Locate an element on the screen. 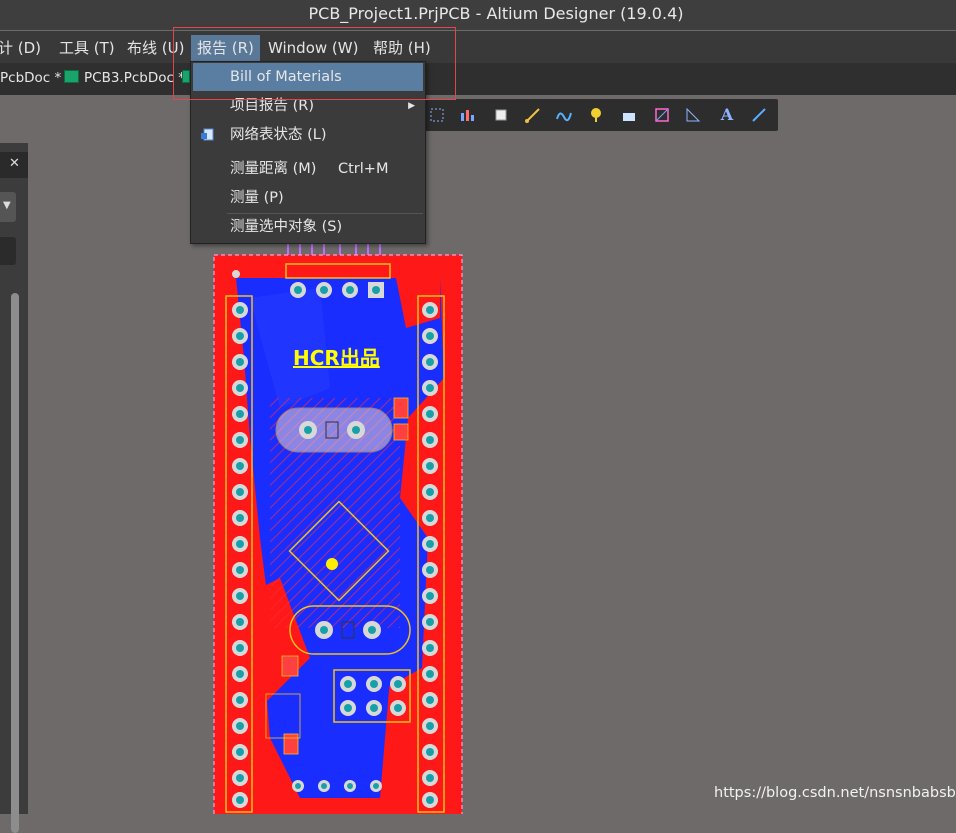 The width and height of the screenshot is (956, 833). menu-item-measure: 测量 (P) is located at coordinates (308, 198).